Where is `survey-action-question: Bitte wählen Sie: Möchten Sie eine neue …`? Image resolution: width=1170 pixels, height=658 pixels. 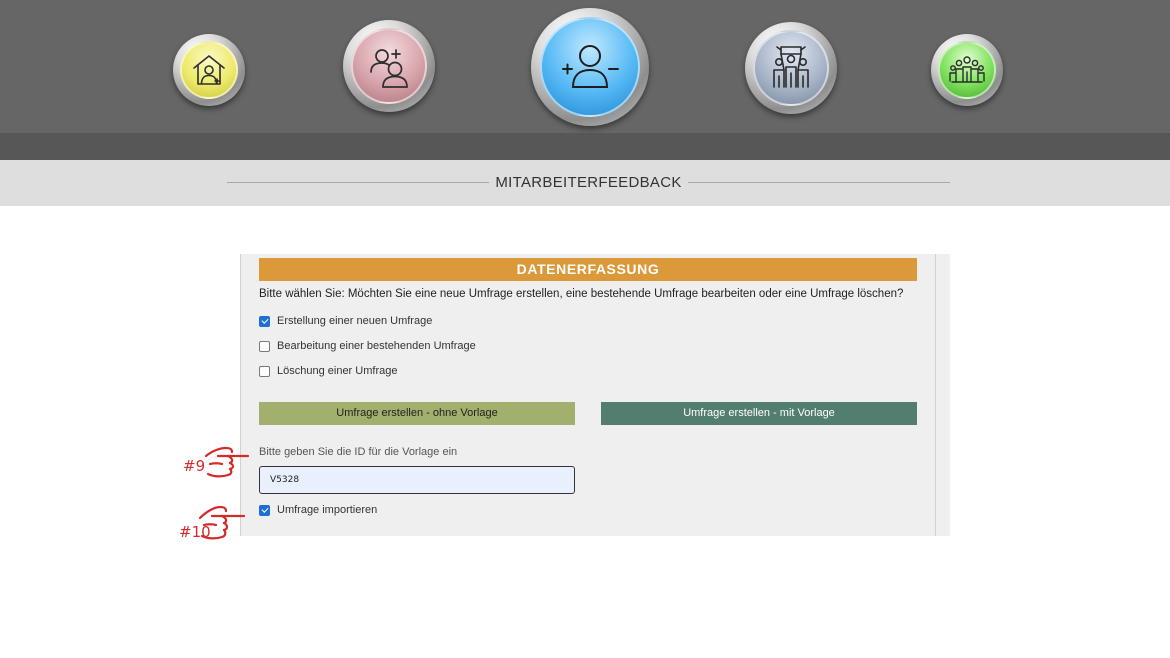
survey-action-question: Bitte wählen Sie: Möchten Sie eine neue … is located at coordinates (581, 294).